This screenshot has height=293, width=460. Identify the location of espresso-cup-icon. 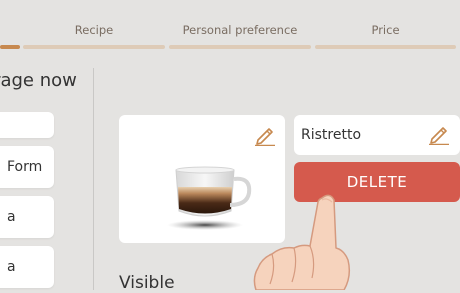
(209, 198).